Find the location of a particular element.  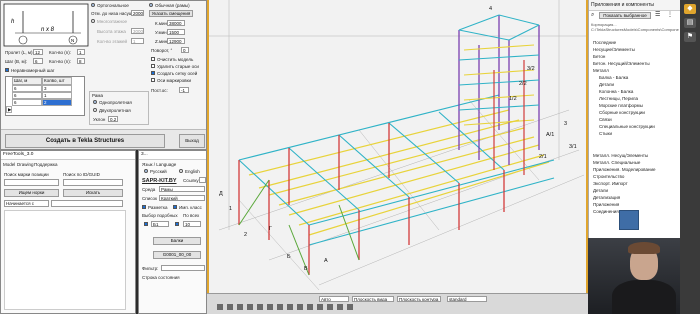

rotation-input: 0 is located at coordinates (185, 50).